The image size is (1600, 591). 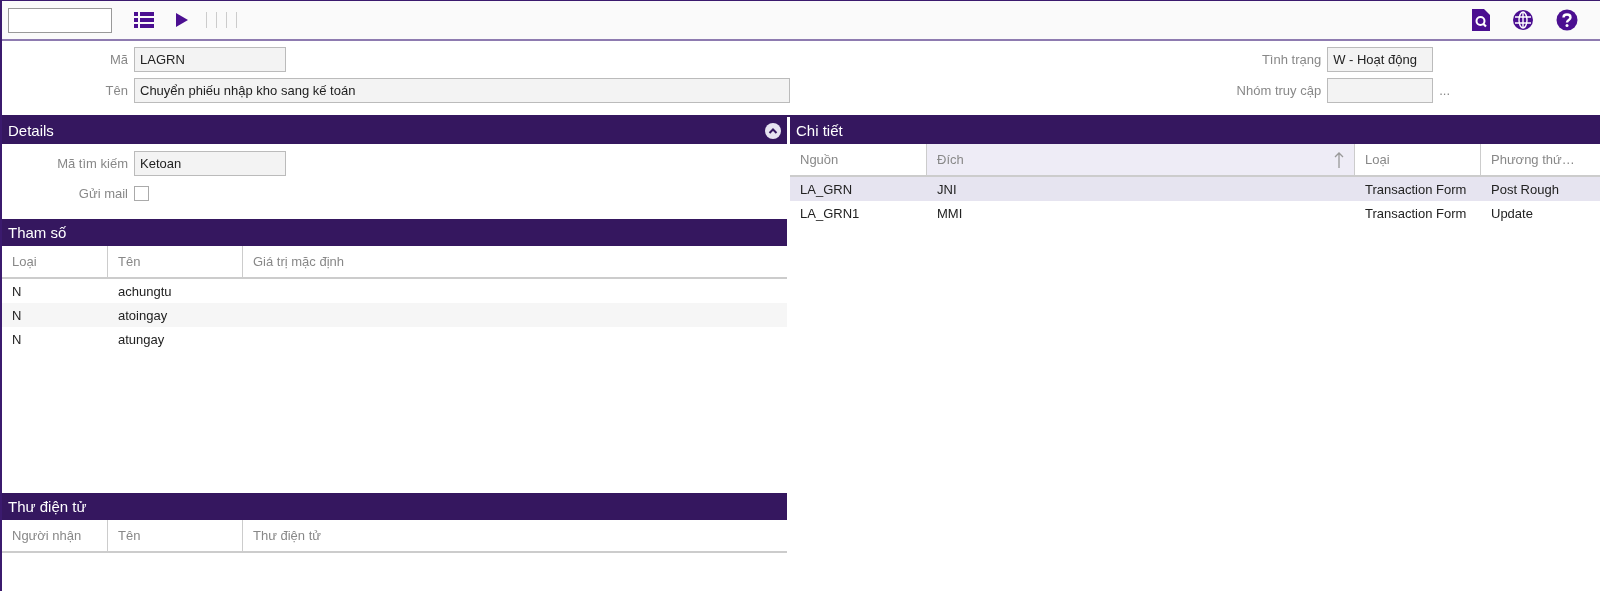 What do you see at coordinates (1380, 90) in the screenshot?
I see `text-field` at bounding box center [1380, 90].